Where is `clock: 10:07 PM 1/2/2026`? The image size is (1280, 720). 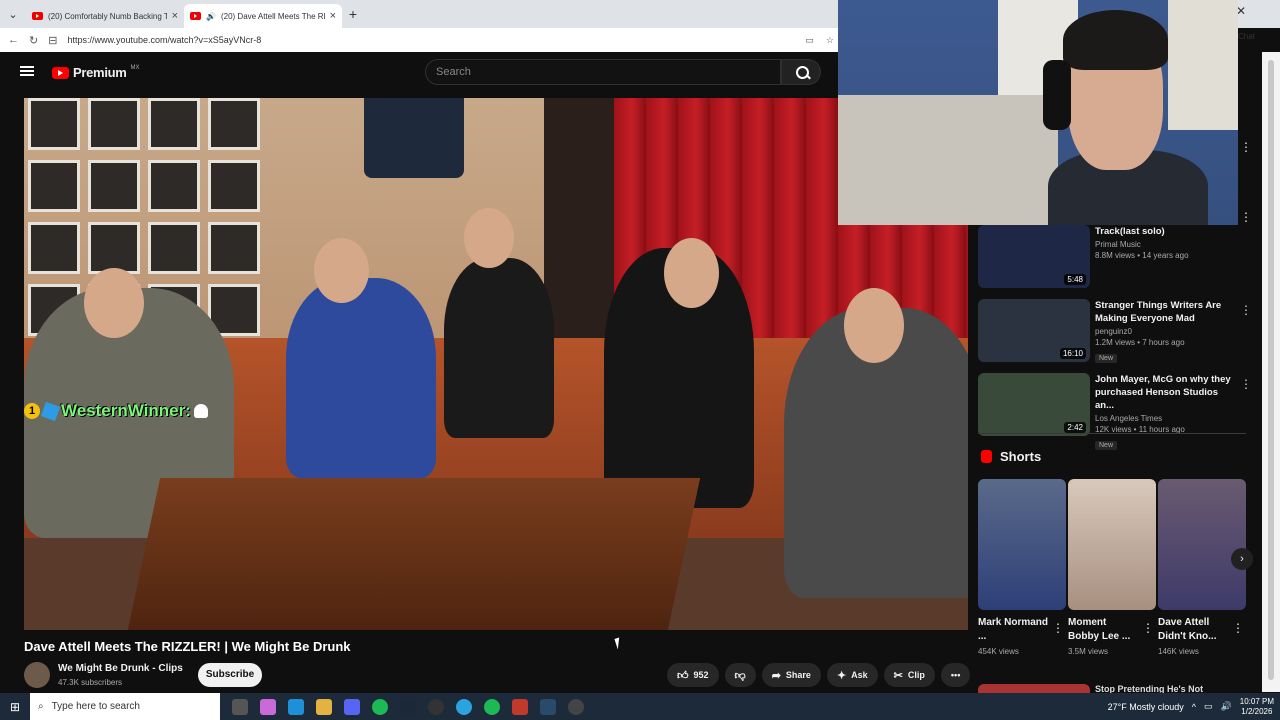 clock: 10:07 PM 1/2/2026 is located at coordinates (1257, 707).